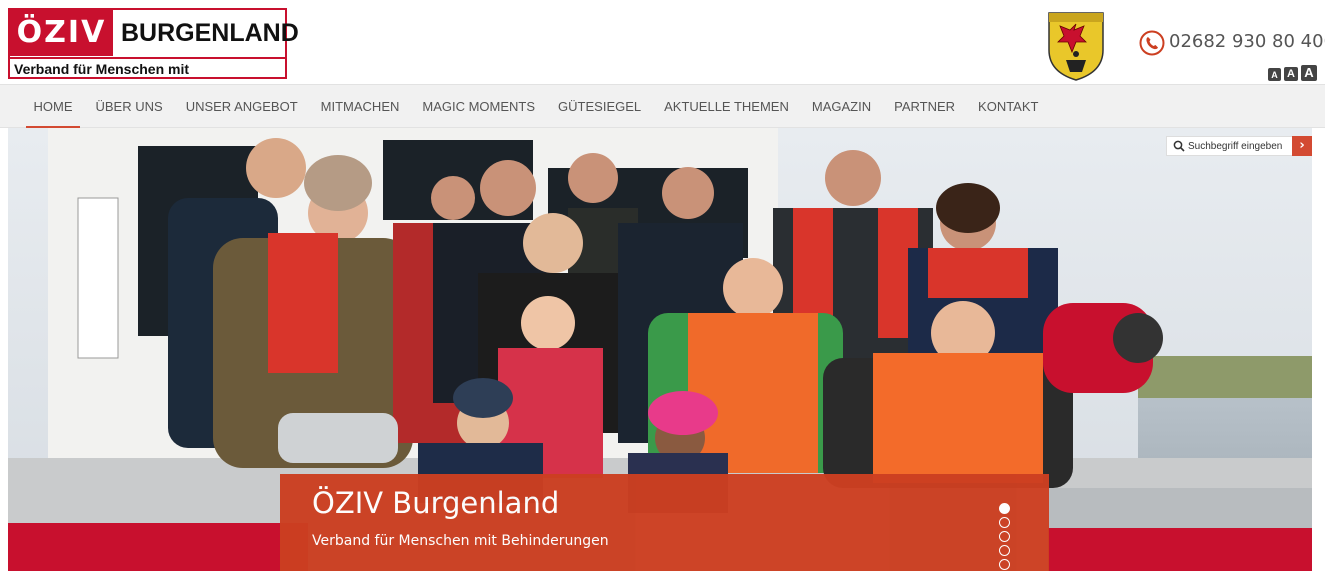  Describe the element at coordinates (600, 106) in the screenshot. I see `nav-item-guetesiegel: GÜTESIEGEL` at that location.